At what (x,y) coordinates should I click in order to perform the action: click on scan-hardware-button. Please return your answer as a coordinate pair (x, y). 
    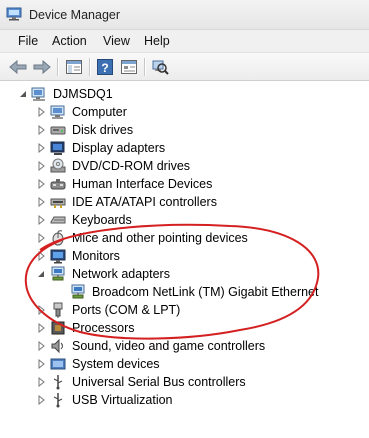
    Looking at the image, I should click on (160, 67).